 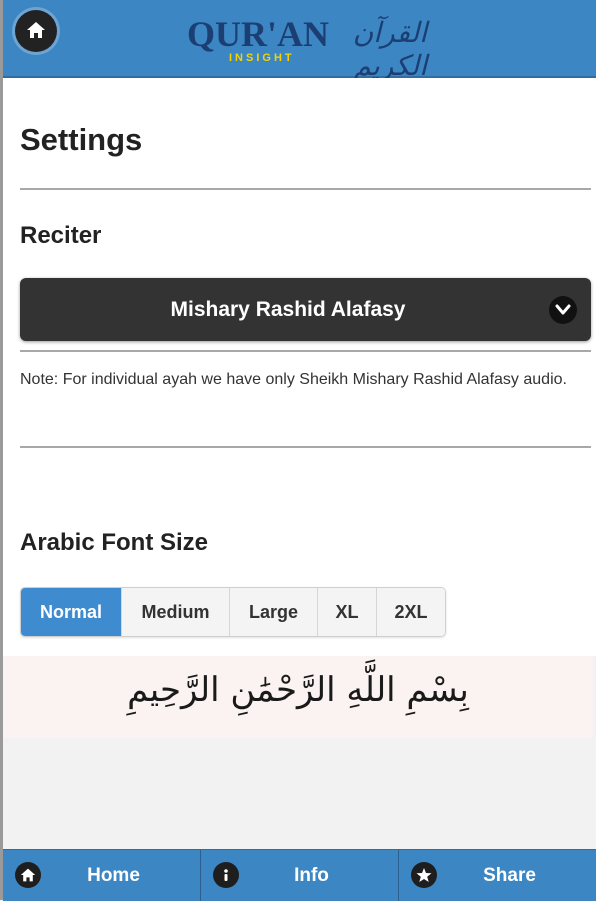 I want to click on page-title: Settings, so click(x=81, y=139).